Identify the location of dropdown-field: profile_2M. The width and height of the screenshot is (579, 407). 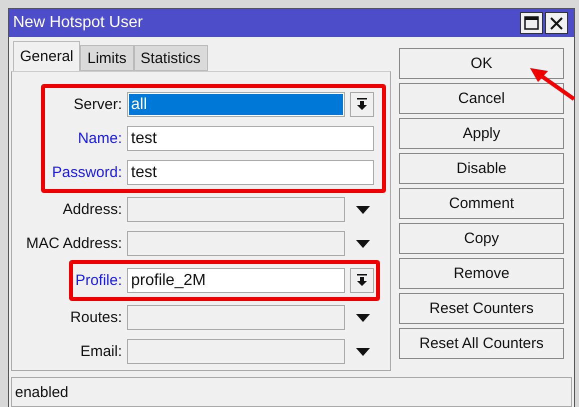
(236, 280).